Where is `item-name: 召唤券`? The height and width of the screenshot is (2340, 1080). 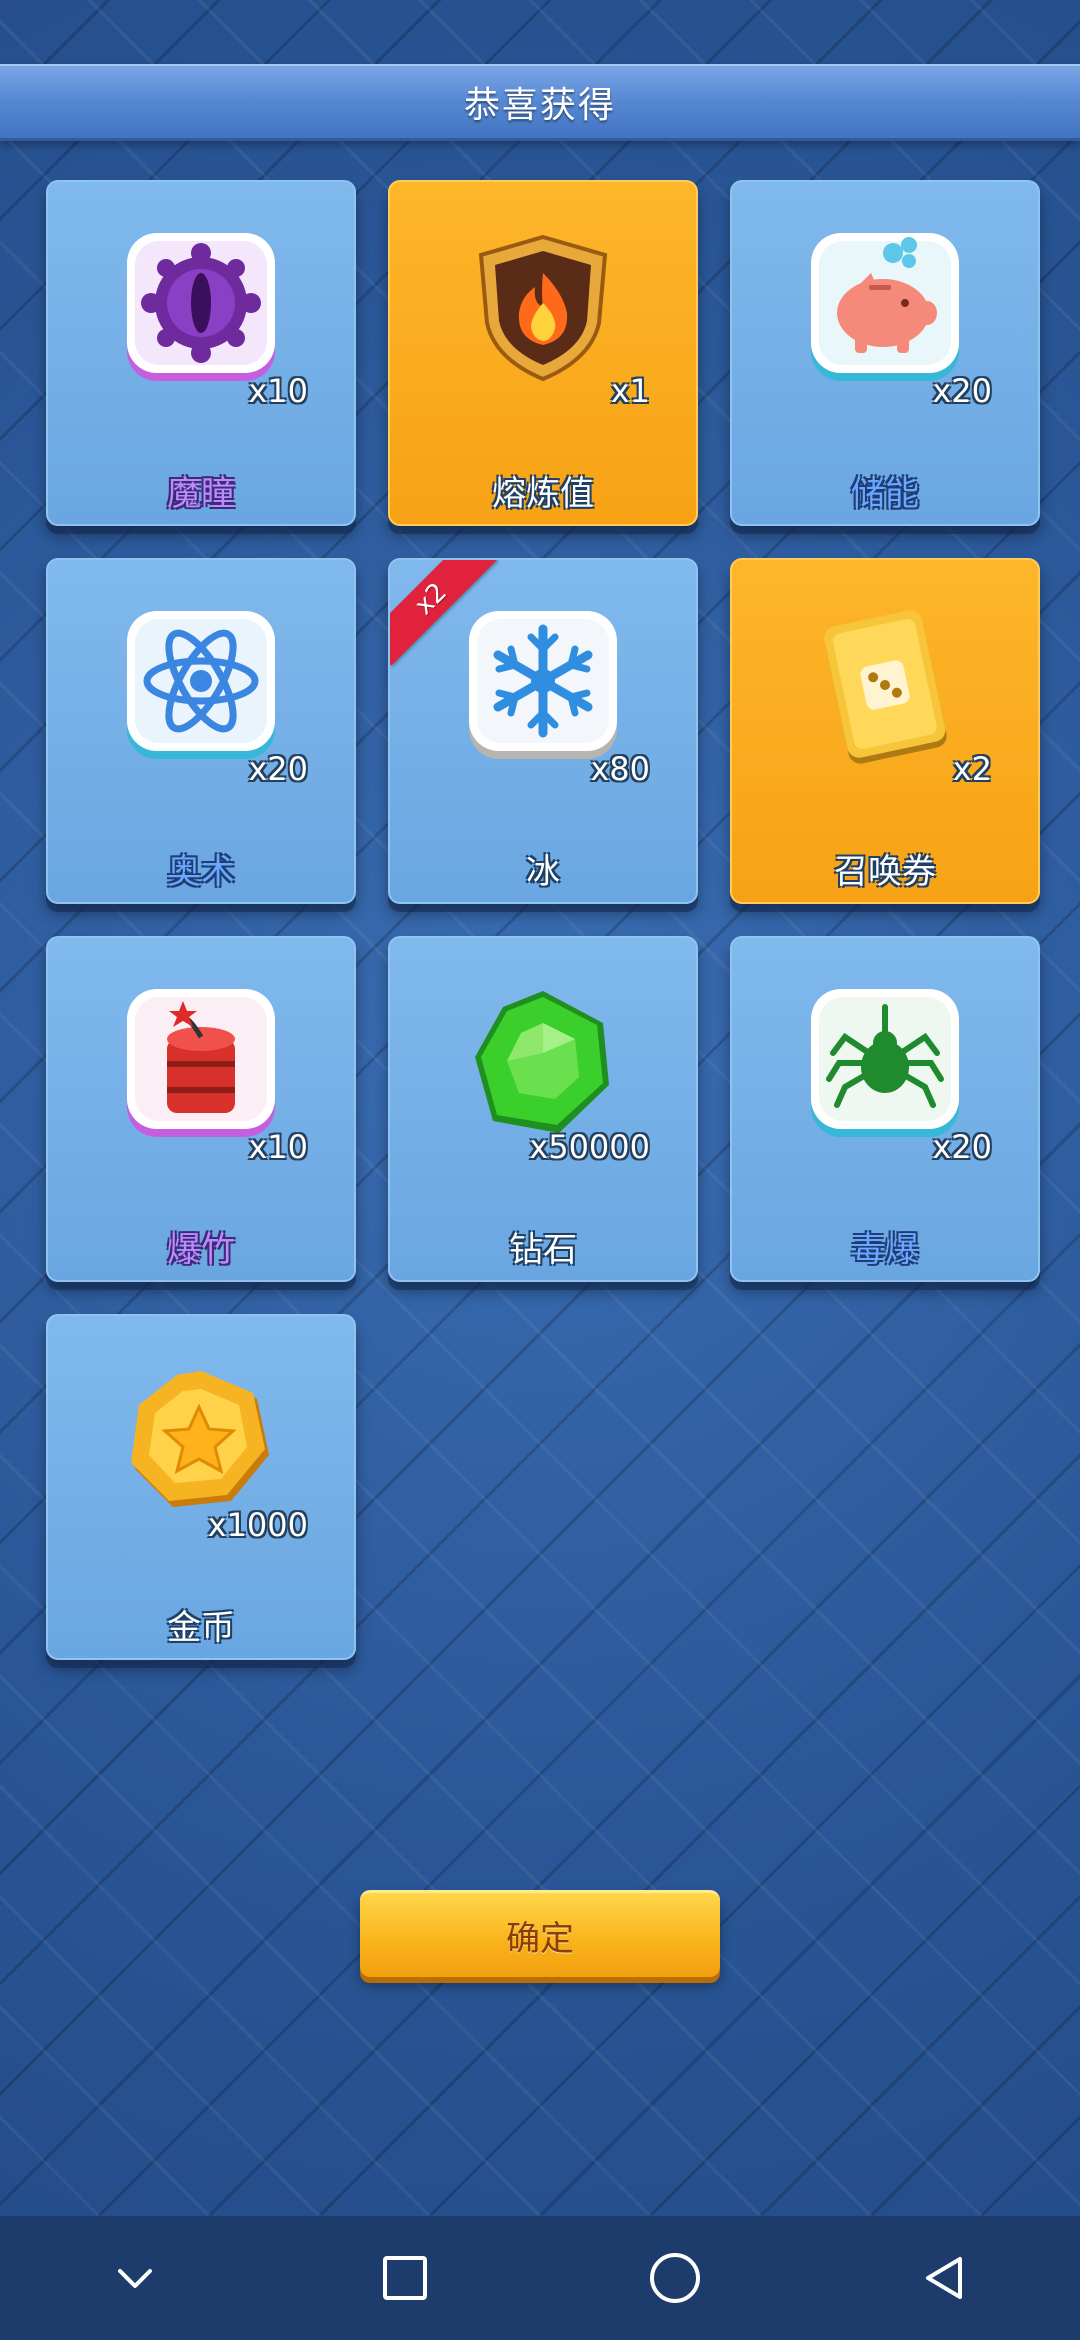 item-name: 召唤券 is located at coordinates (885, 872).